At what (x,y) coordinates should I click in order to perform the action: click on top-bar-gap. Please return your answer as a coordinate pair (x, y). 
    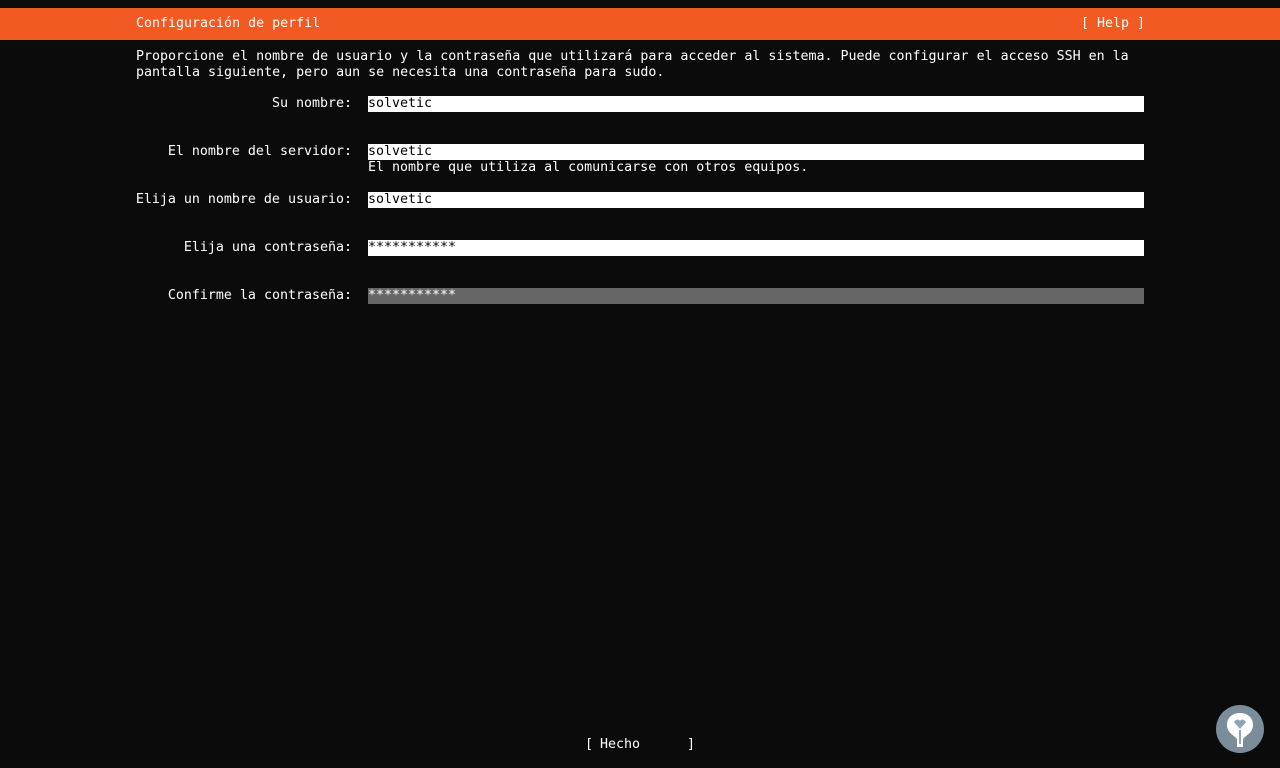
    Looking at the image, I should click on (640, 4).